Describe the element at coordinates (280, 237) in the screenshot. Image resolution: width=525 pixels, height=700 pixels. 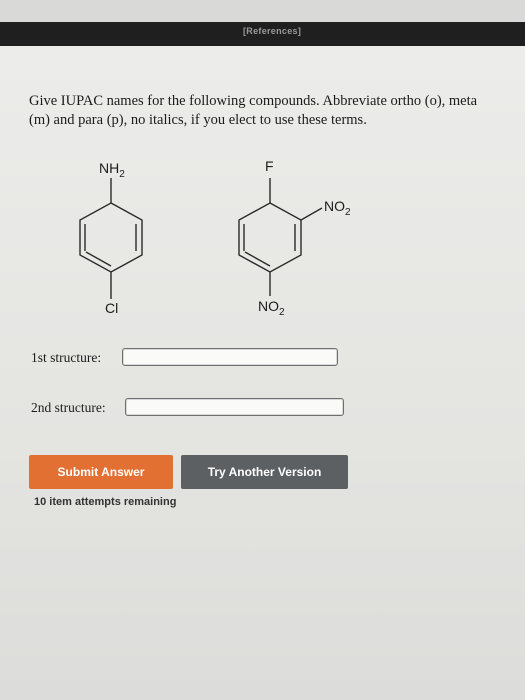
I see `structure-2-ring` at that location.